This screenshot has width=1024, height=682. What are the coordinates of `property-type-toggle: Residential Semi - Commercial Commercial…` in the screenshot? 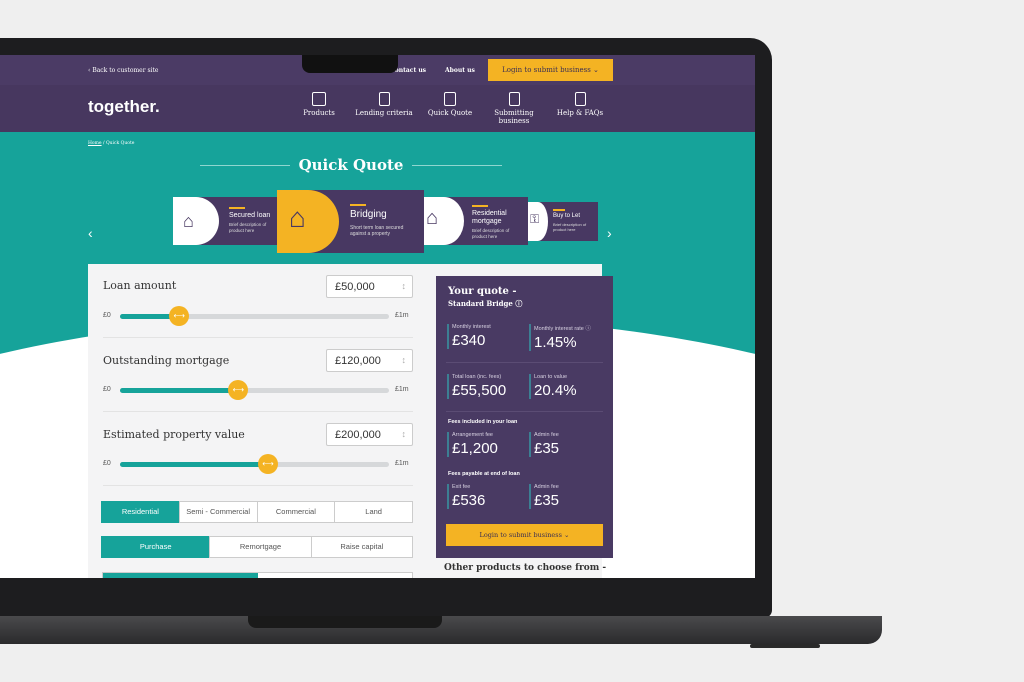 It's located at (257, 512).